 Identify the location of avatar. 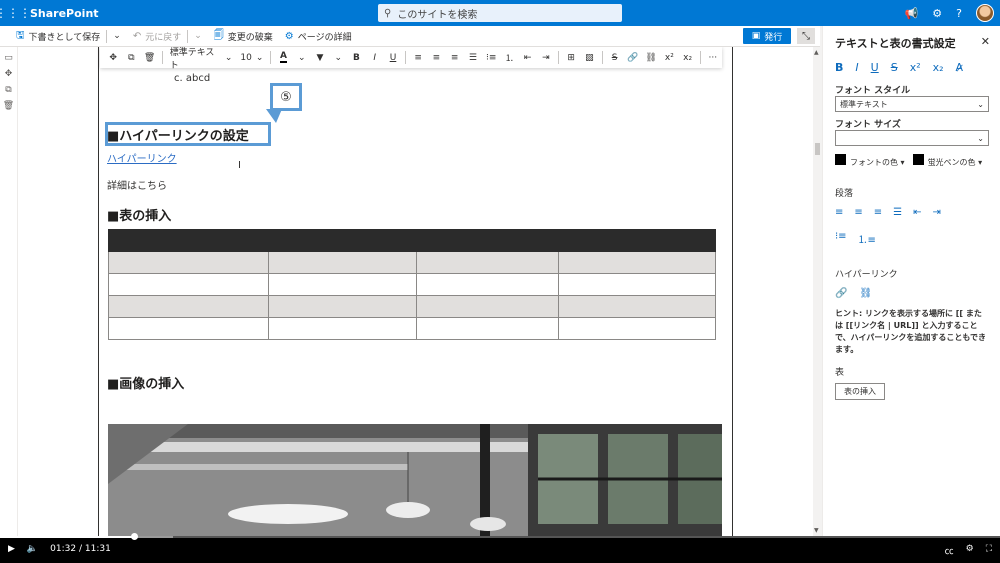
(985, 13).